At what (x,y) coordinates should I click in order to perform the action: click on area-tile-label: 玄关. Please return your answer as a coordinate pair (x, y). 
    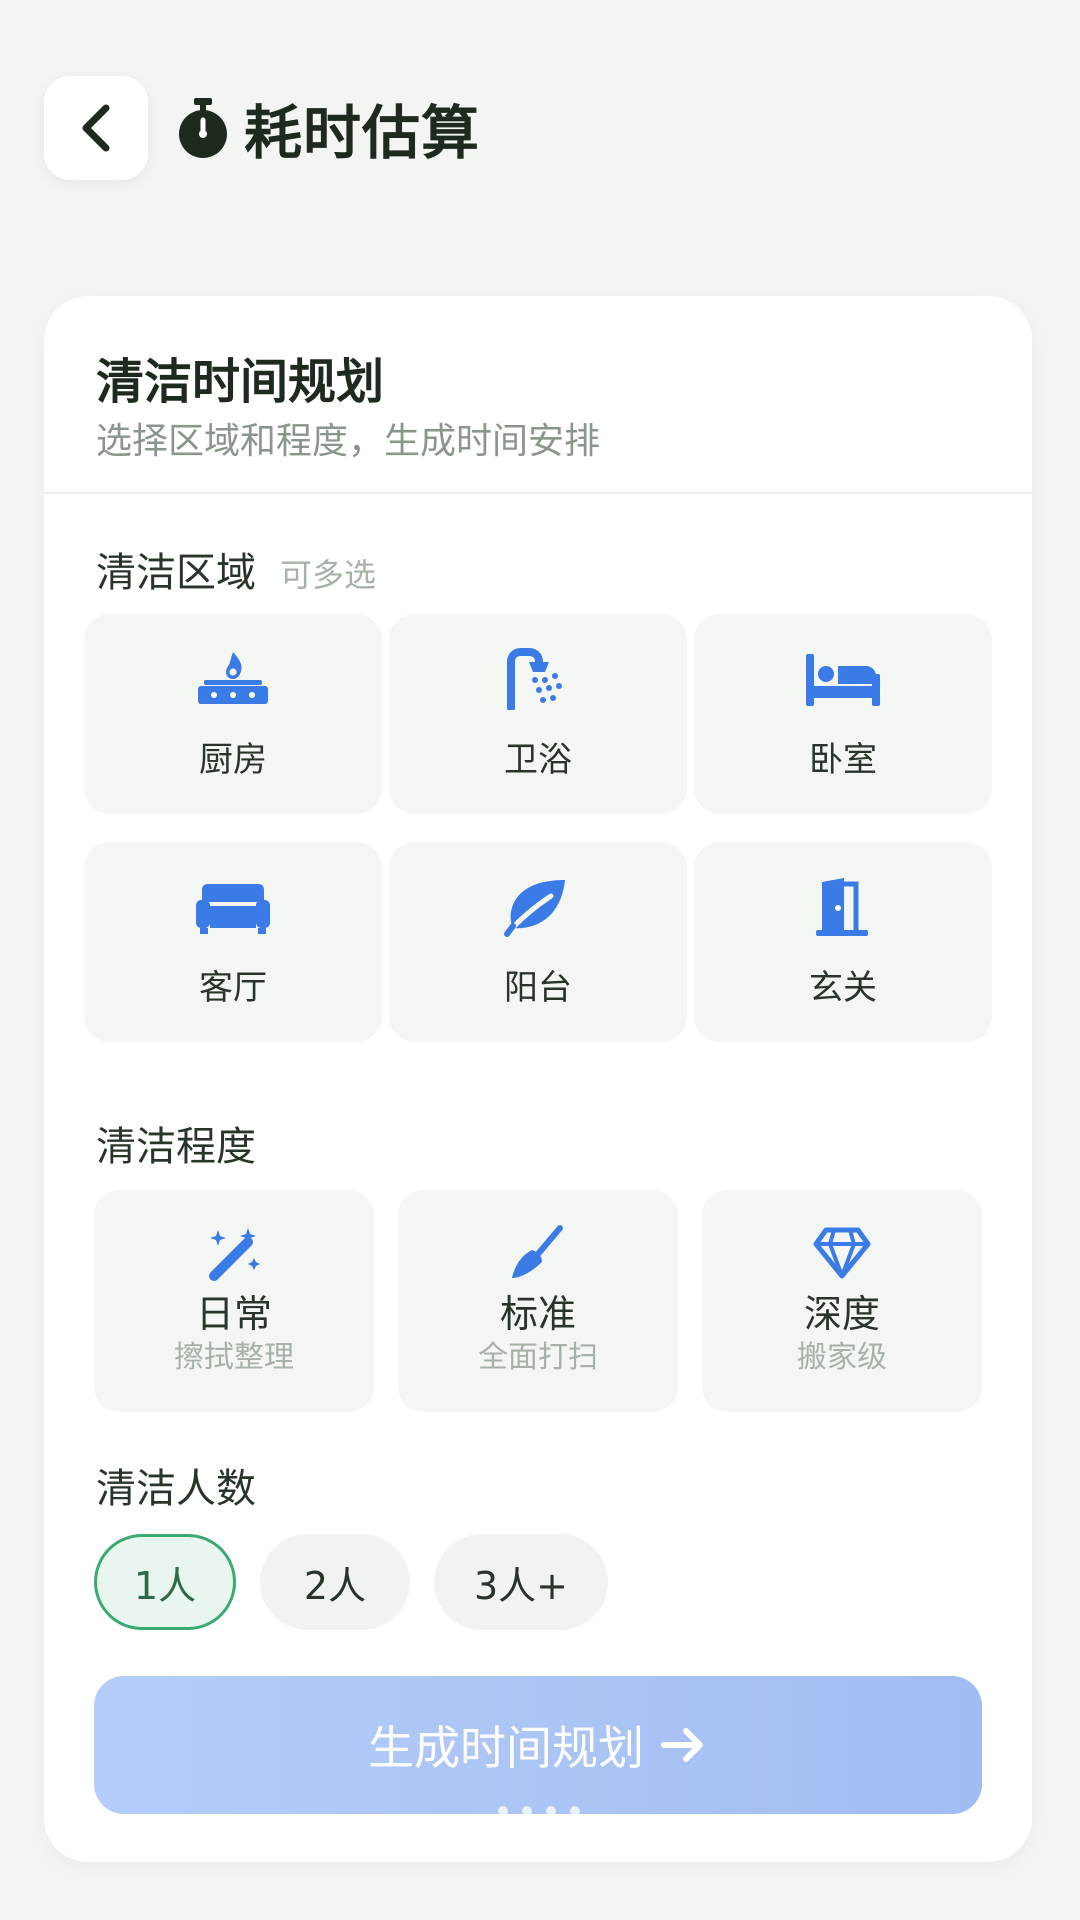
    Looking at the image, I should click on (843, 987).